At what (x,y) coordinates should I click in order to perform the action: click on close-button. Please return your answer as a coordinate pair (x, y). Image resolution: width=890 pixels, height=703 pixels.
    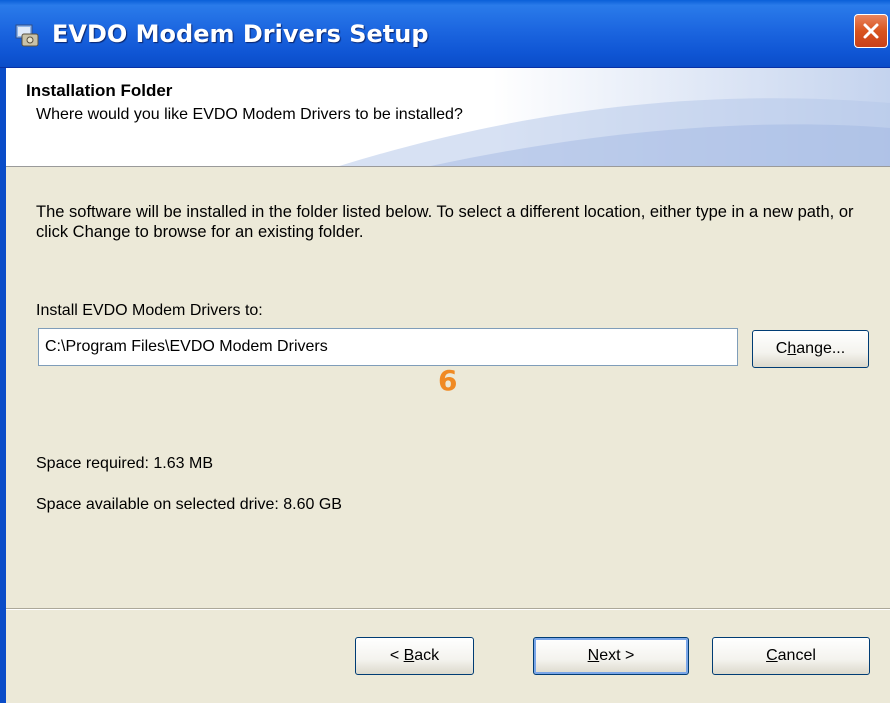
    Looking at the image, I should click on (871, 31).